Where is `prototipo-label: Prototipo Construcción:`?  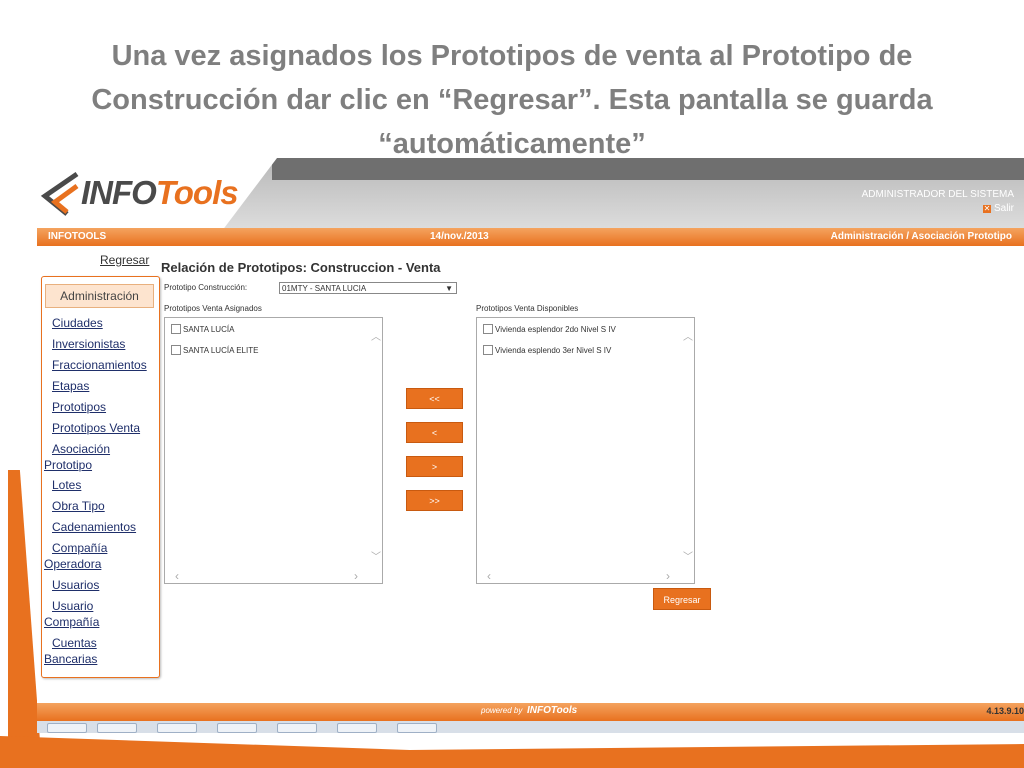 prototipo-label: Prototipo Construcción: is located at coordinates (206, 287).